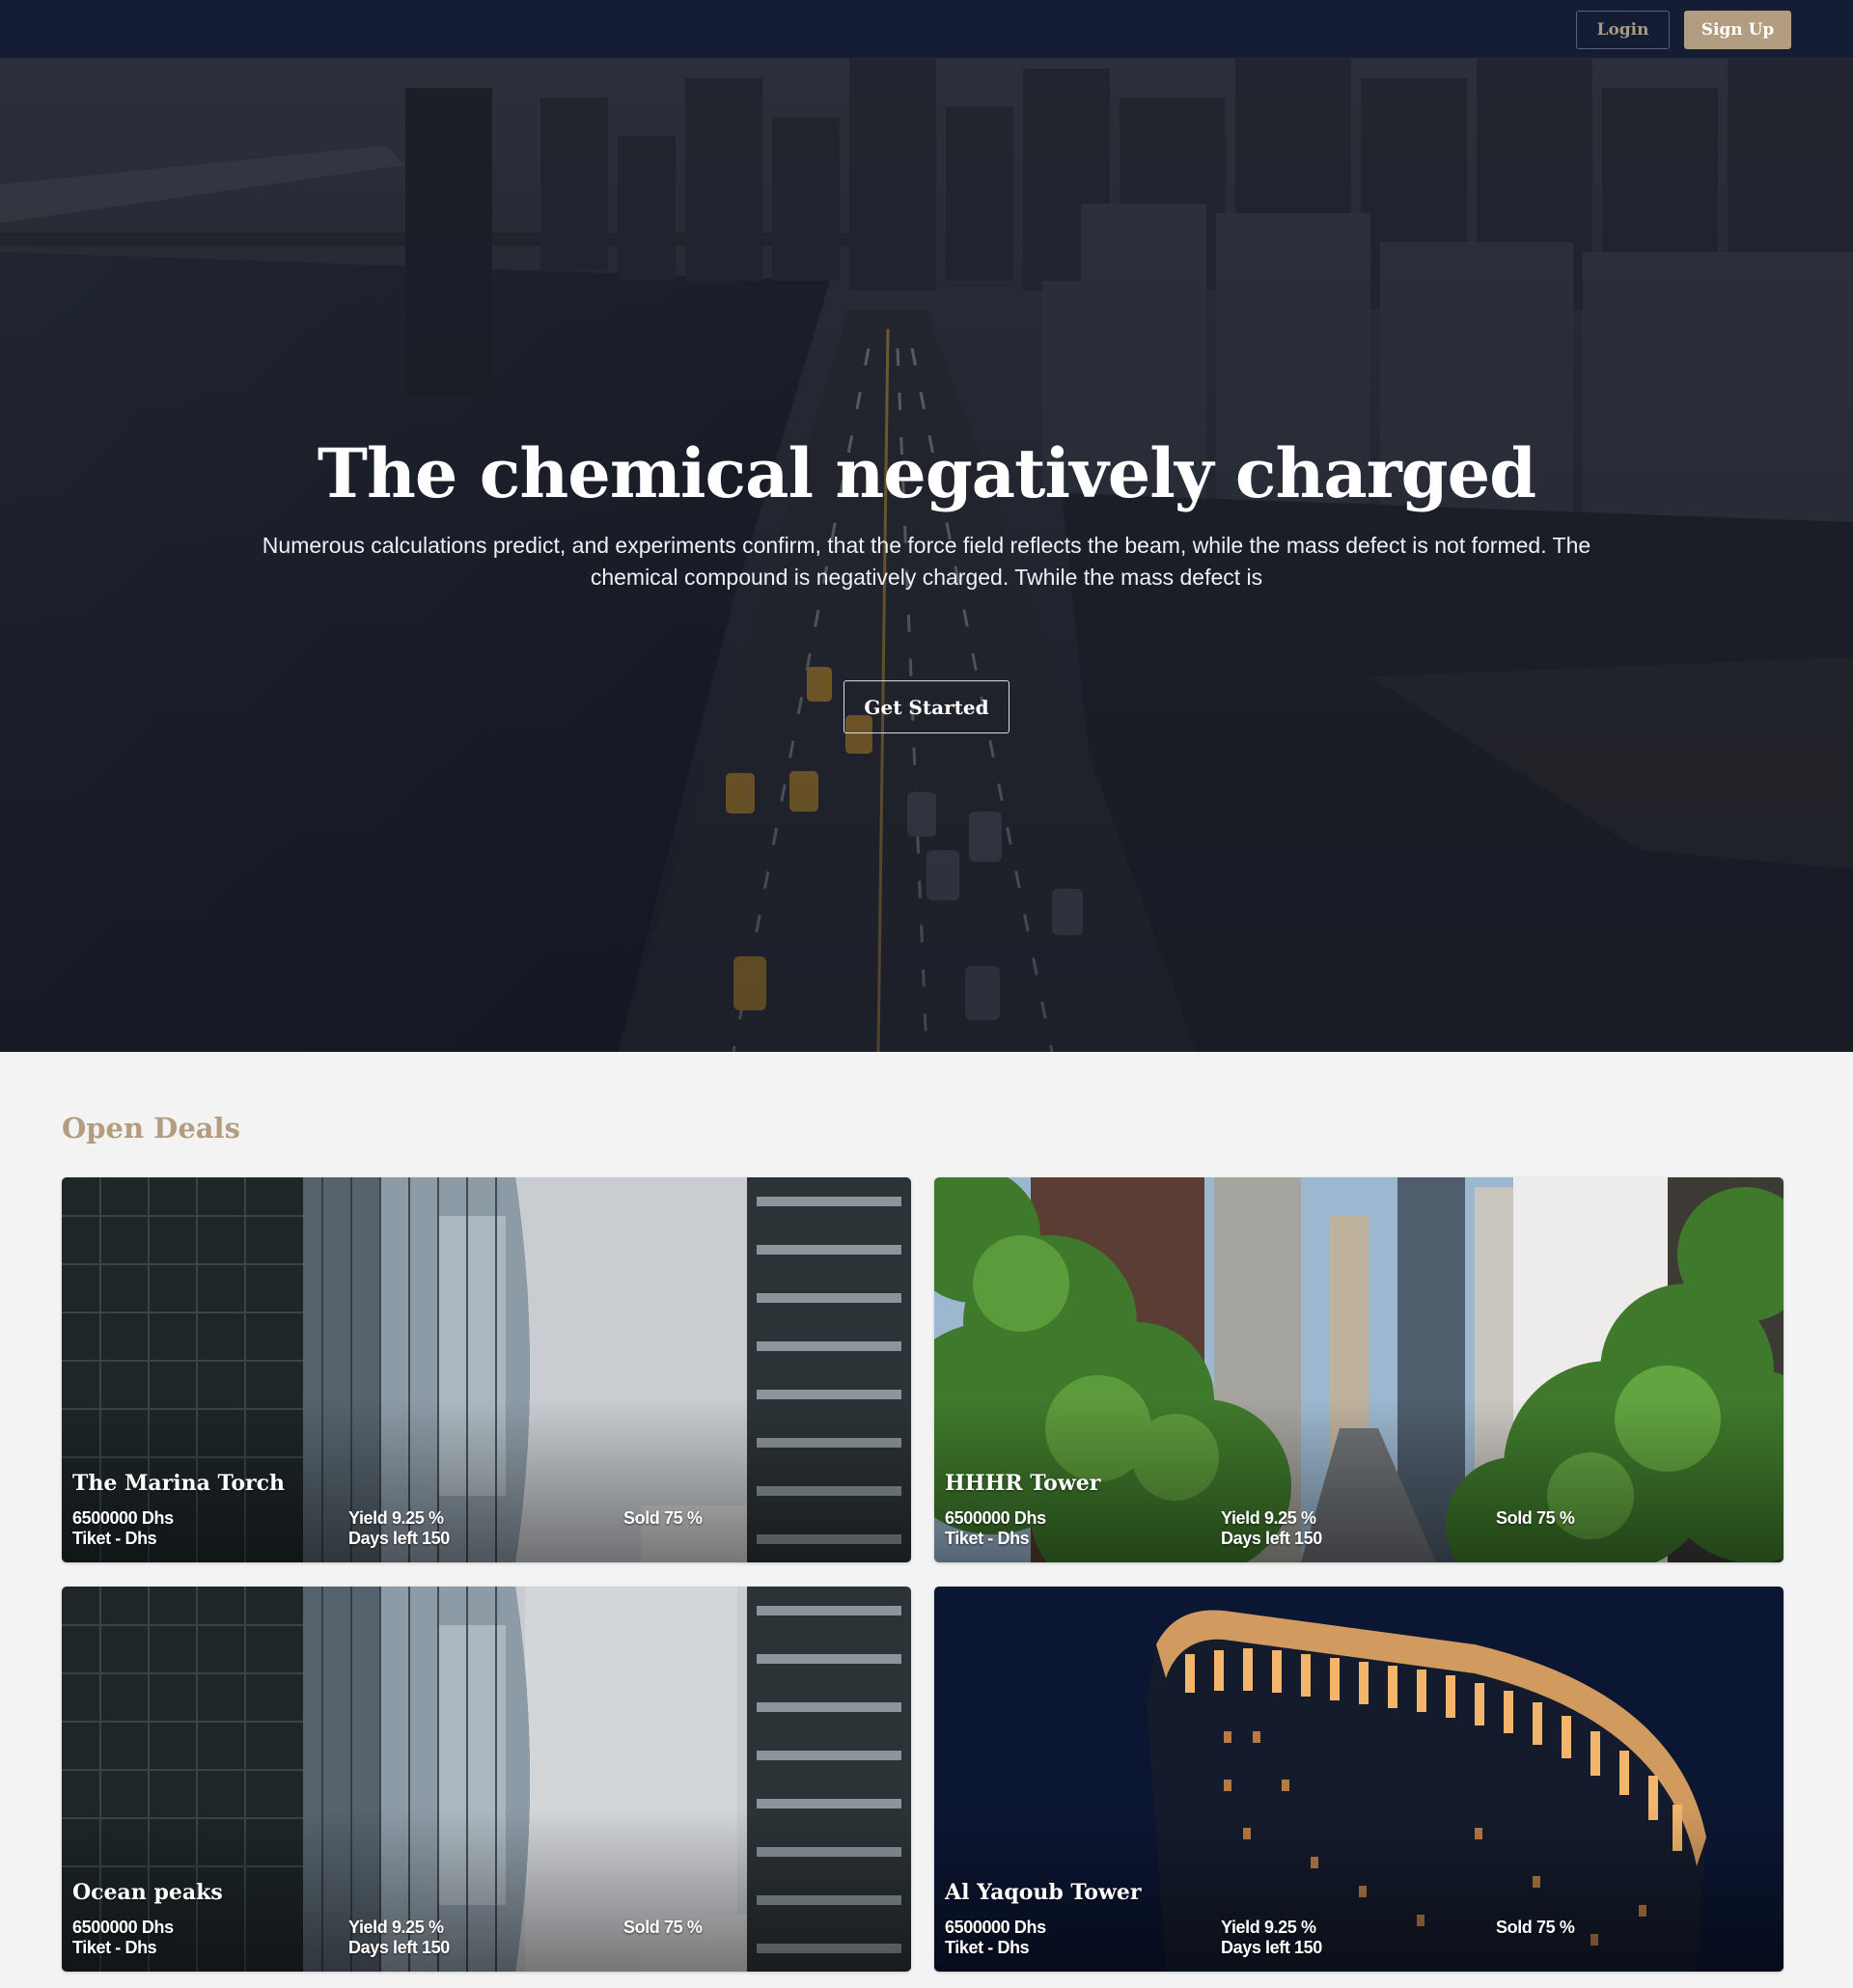  What do you see at coordinates (926, 29) in the screenshot?
I see `top-navbar: Login Sign Up` at bounding box center [926, 29].